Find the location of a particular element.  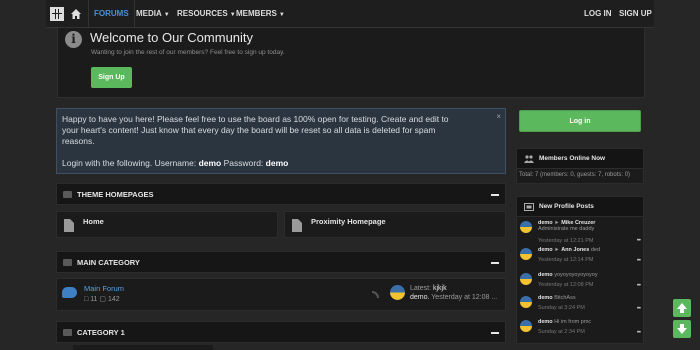

post-line: demo BitchAss is located at coordinates (557, 298).